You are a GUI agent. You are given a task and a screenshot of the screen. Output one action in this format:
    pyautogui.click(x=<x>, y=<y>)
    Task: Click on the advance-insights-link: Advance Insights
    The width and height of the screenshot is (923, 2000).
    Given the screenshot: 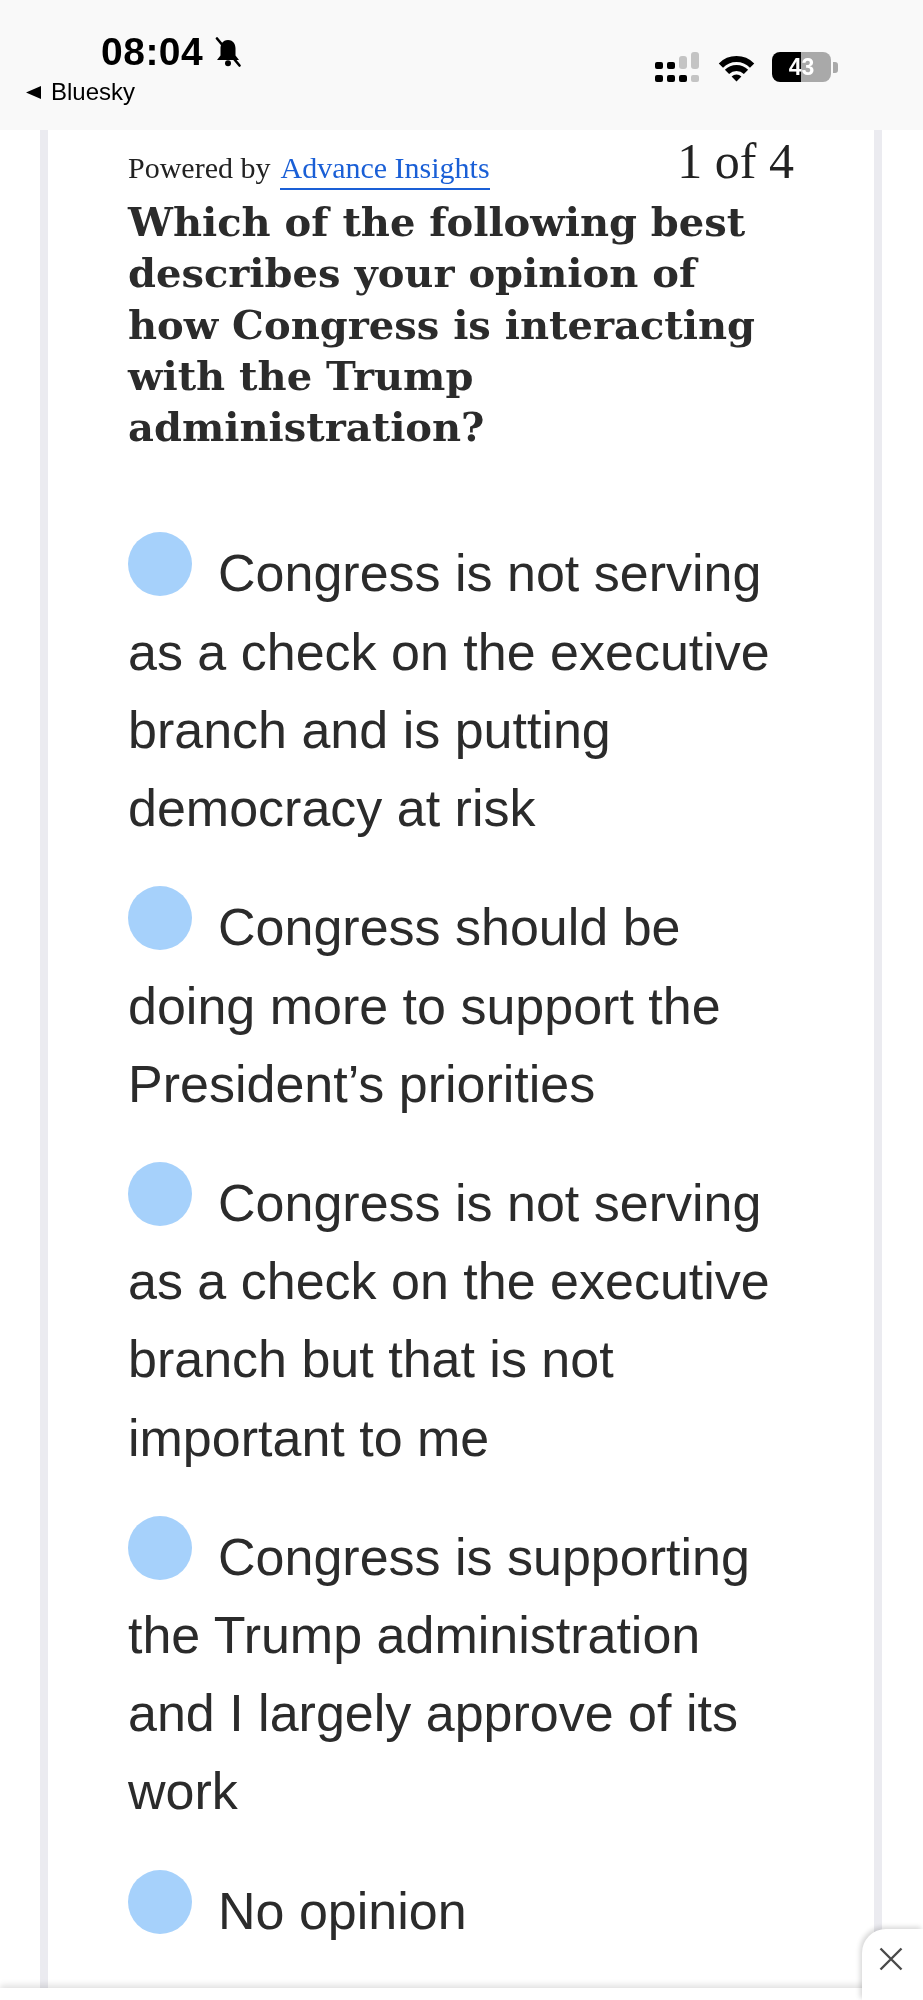 What is the action you would take?
    pyautogui.click(x=385, y=170)
    